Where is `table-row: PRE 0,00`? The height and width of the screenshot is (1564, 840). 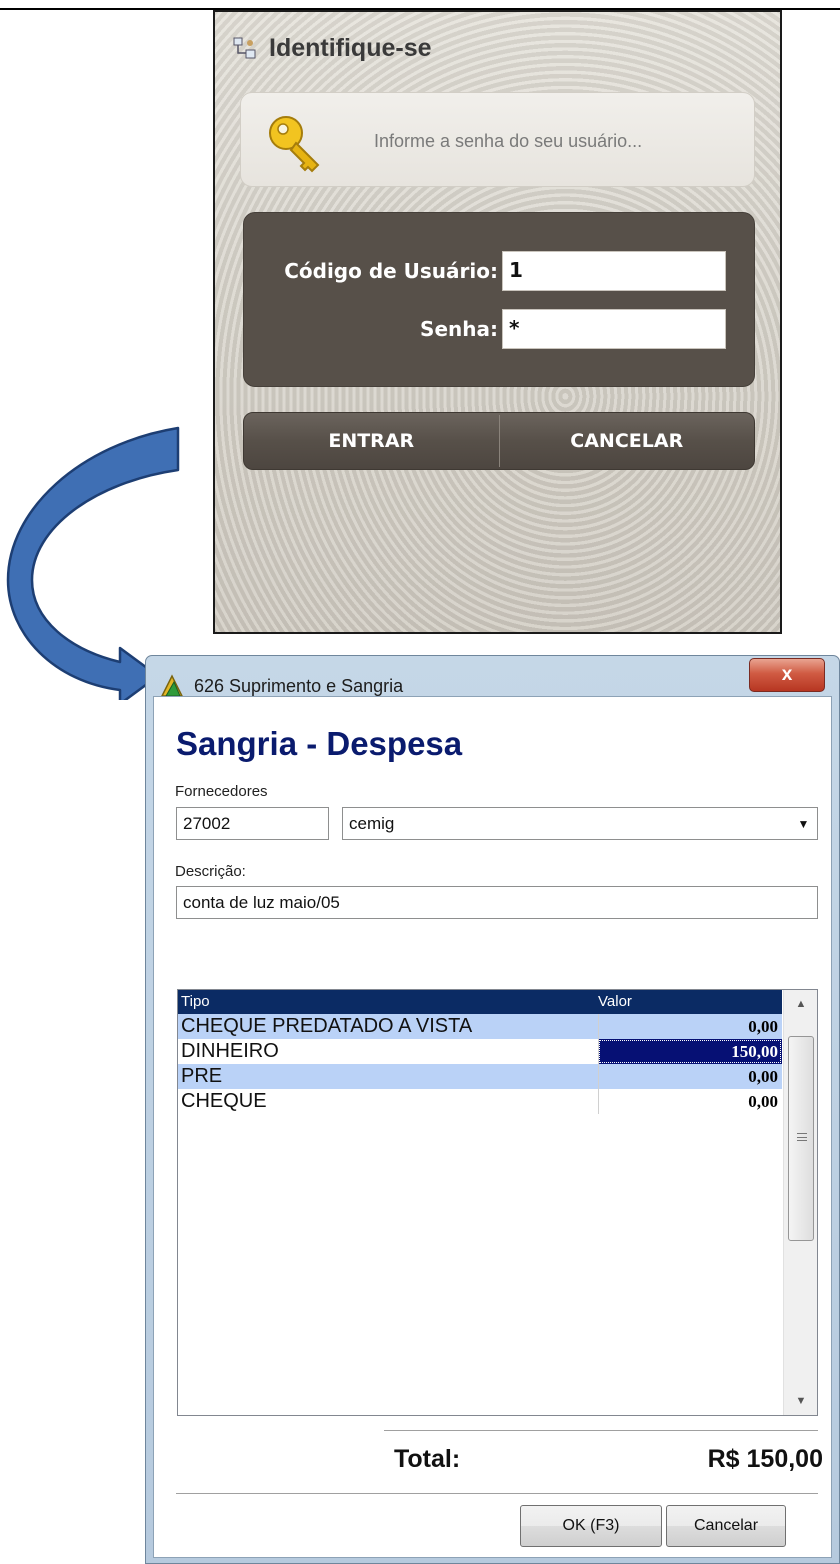
table-row: PRE 0,00 is located at coordinates (480, 1076).